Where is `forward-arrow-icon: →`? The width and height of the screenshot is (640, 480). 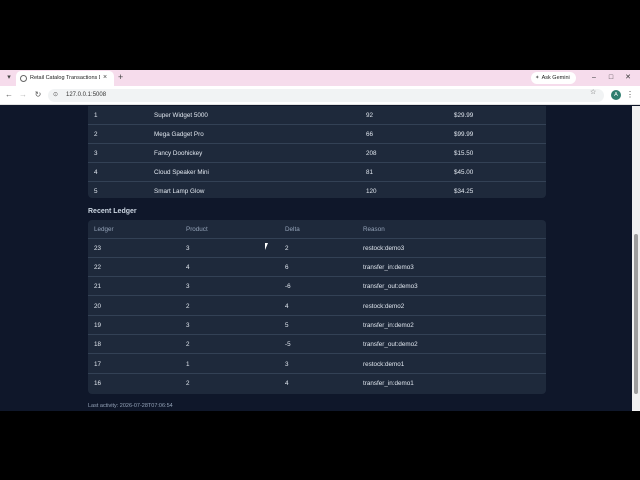
forward-arrow-icon: → is located at coordinates (23, 95).